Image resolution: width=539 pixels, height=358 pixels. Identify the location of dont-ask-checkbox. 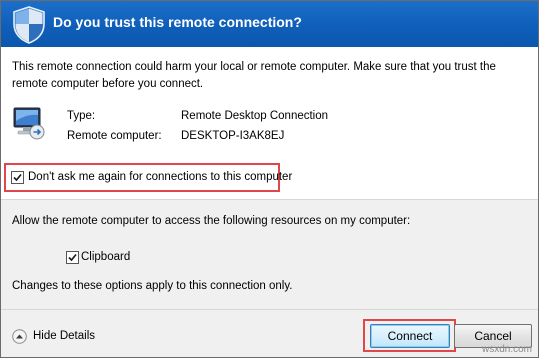
(17, 177).